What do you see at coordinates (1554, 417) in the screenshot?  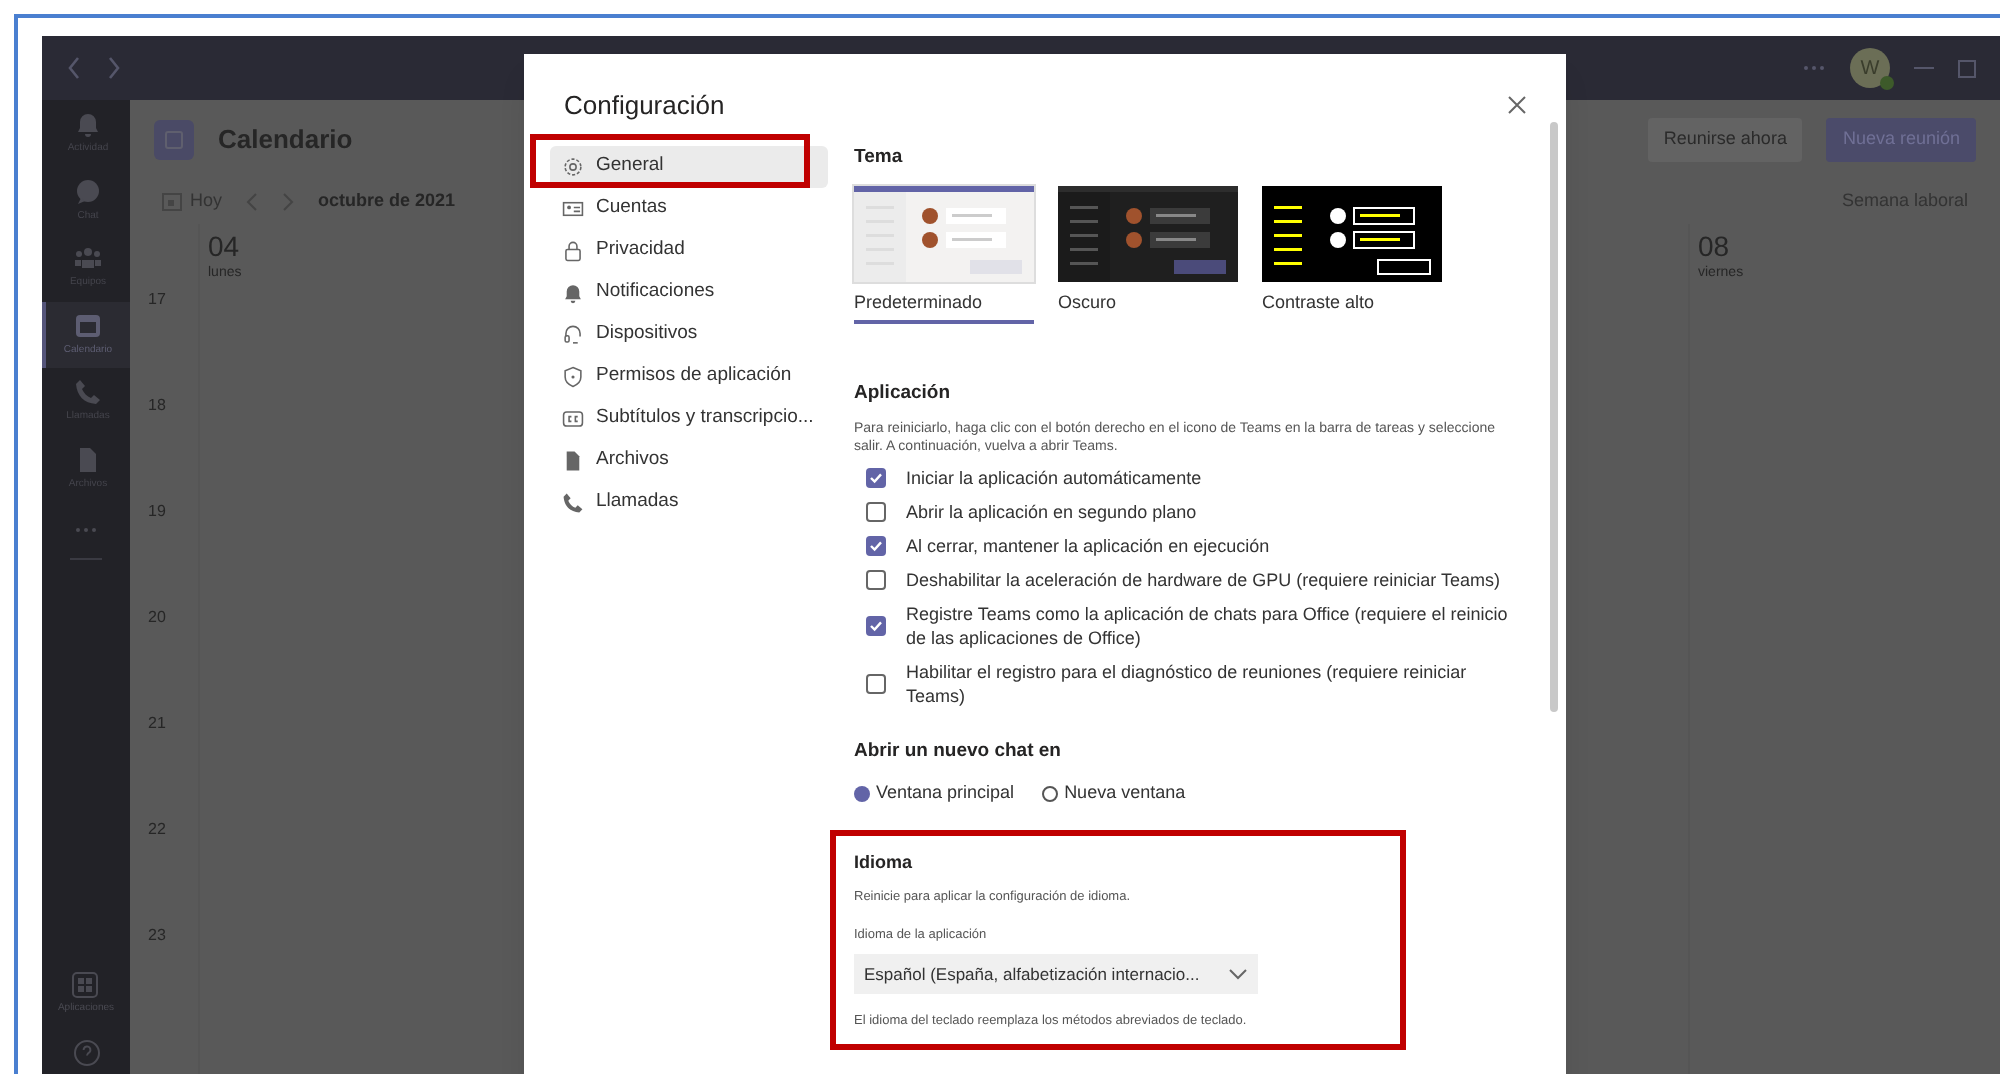 I see `scrollbar` at bounding box center [1554, 417].